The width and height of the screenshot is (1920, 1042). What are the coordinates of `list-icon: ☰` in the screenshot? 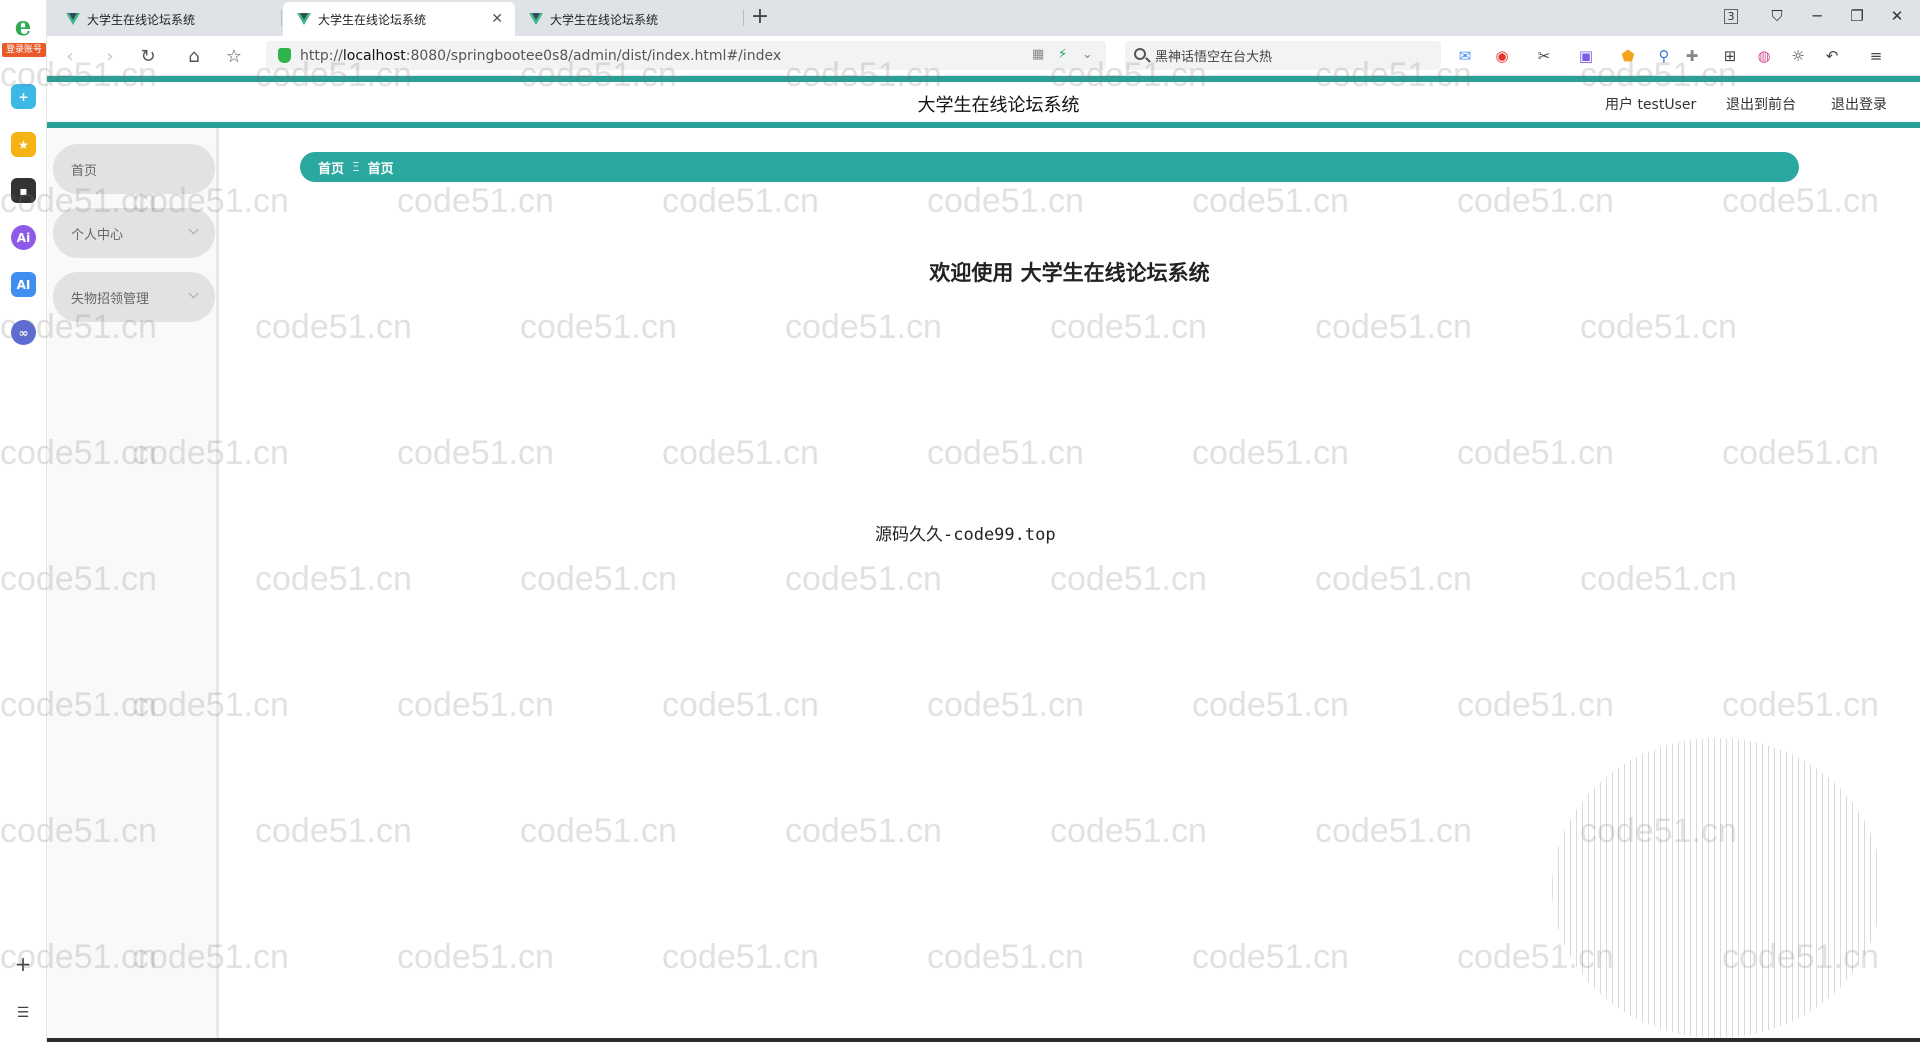 It's located at (23, 1013).